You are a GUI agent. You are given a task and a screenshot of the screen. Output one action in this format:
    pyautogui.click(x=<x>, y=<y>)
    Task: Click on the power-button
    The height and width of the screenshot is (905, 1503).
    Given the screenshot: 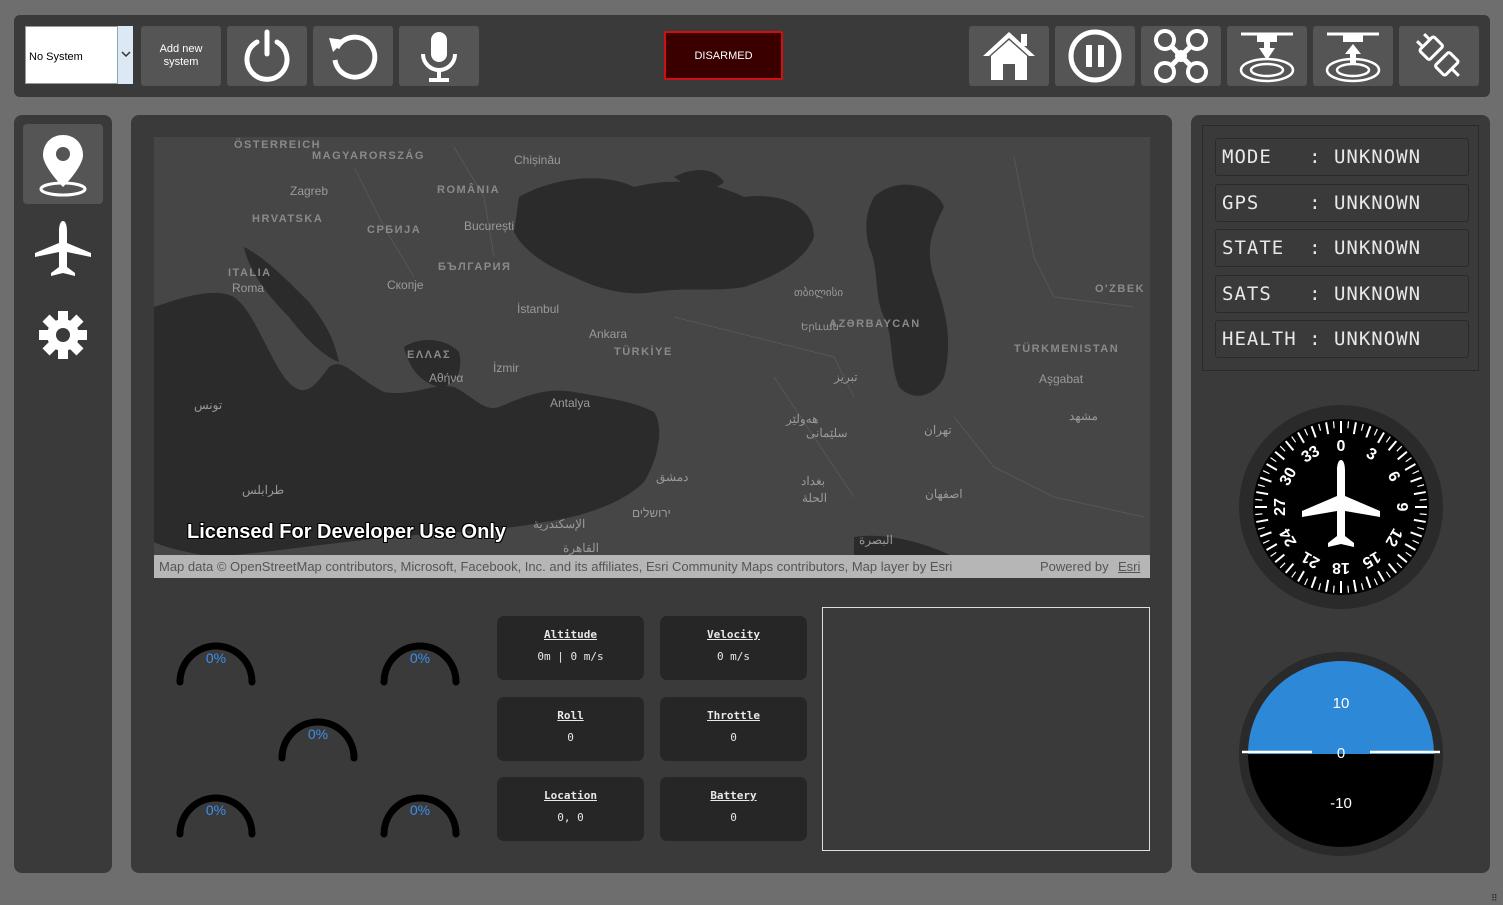 What is the action you would take?
    pyautogui.click(x=267, y=56)
    